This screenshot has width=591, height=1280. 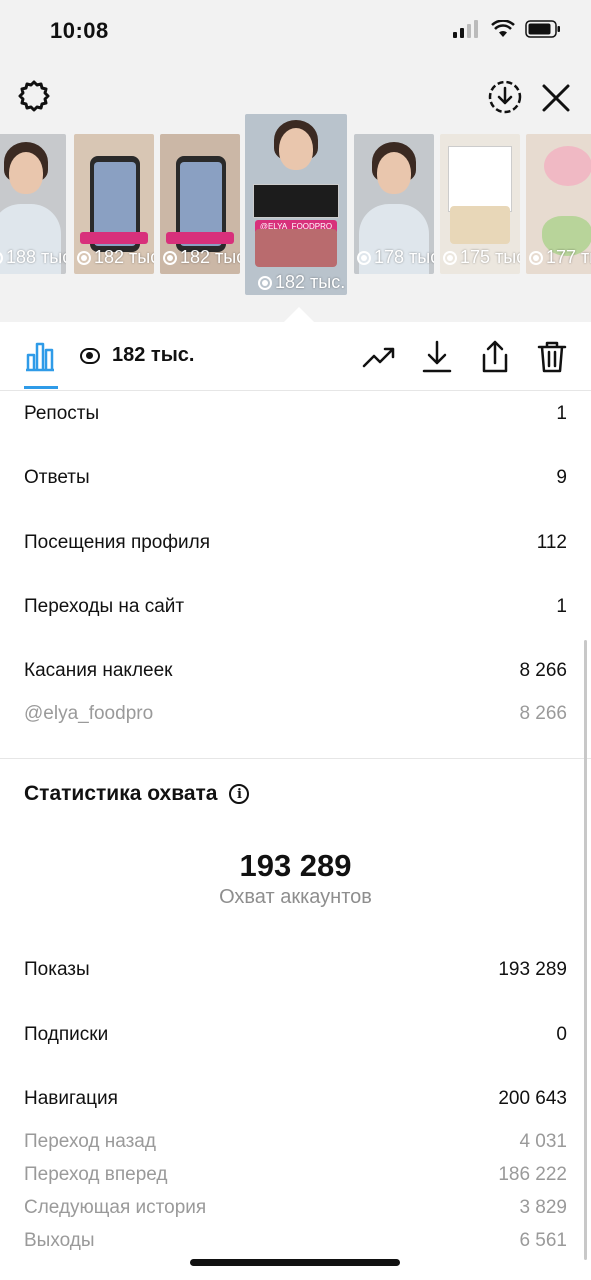 I want to click on stat-label: Выходы, so click(x=59, y=1240).